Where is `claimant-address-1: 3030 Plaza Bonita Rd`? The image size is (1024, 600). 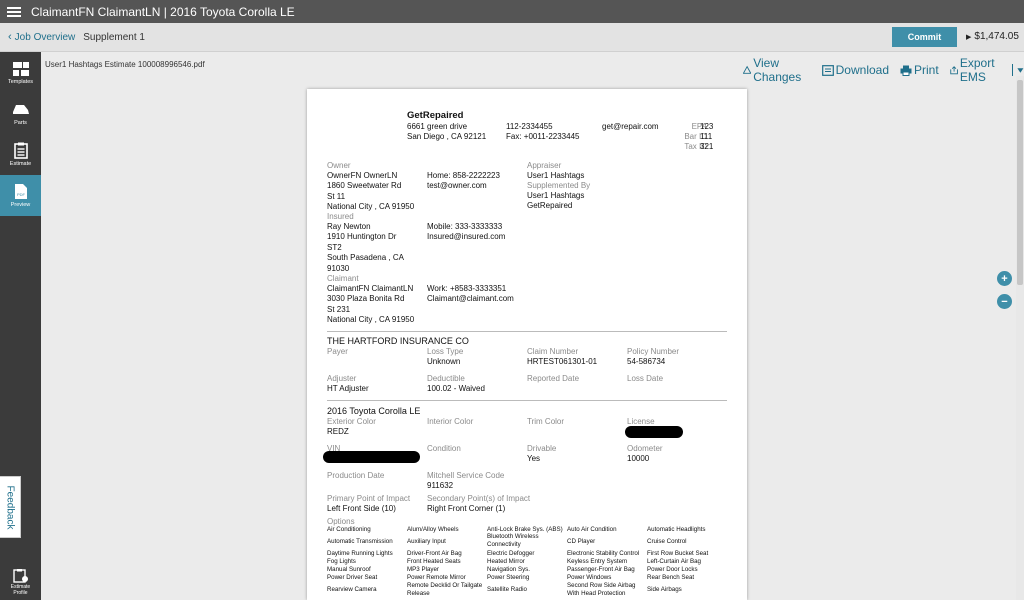 claimant-address-1: 3030 Plaza Bonita Rd is located at coordinates (366, 298).